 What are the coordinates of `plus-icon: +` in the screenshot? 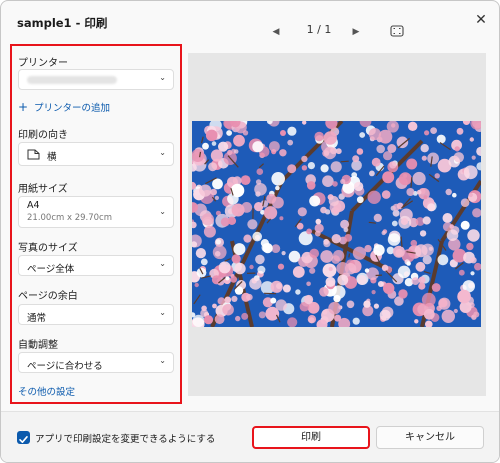 It's located at (23, 107).